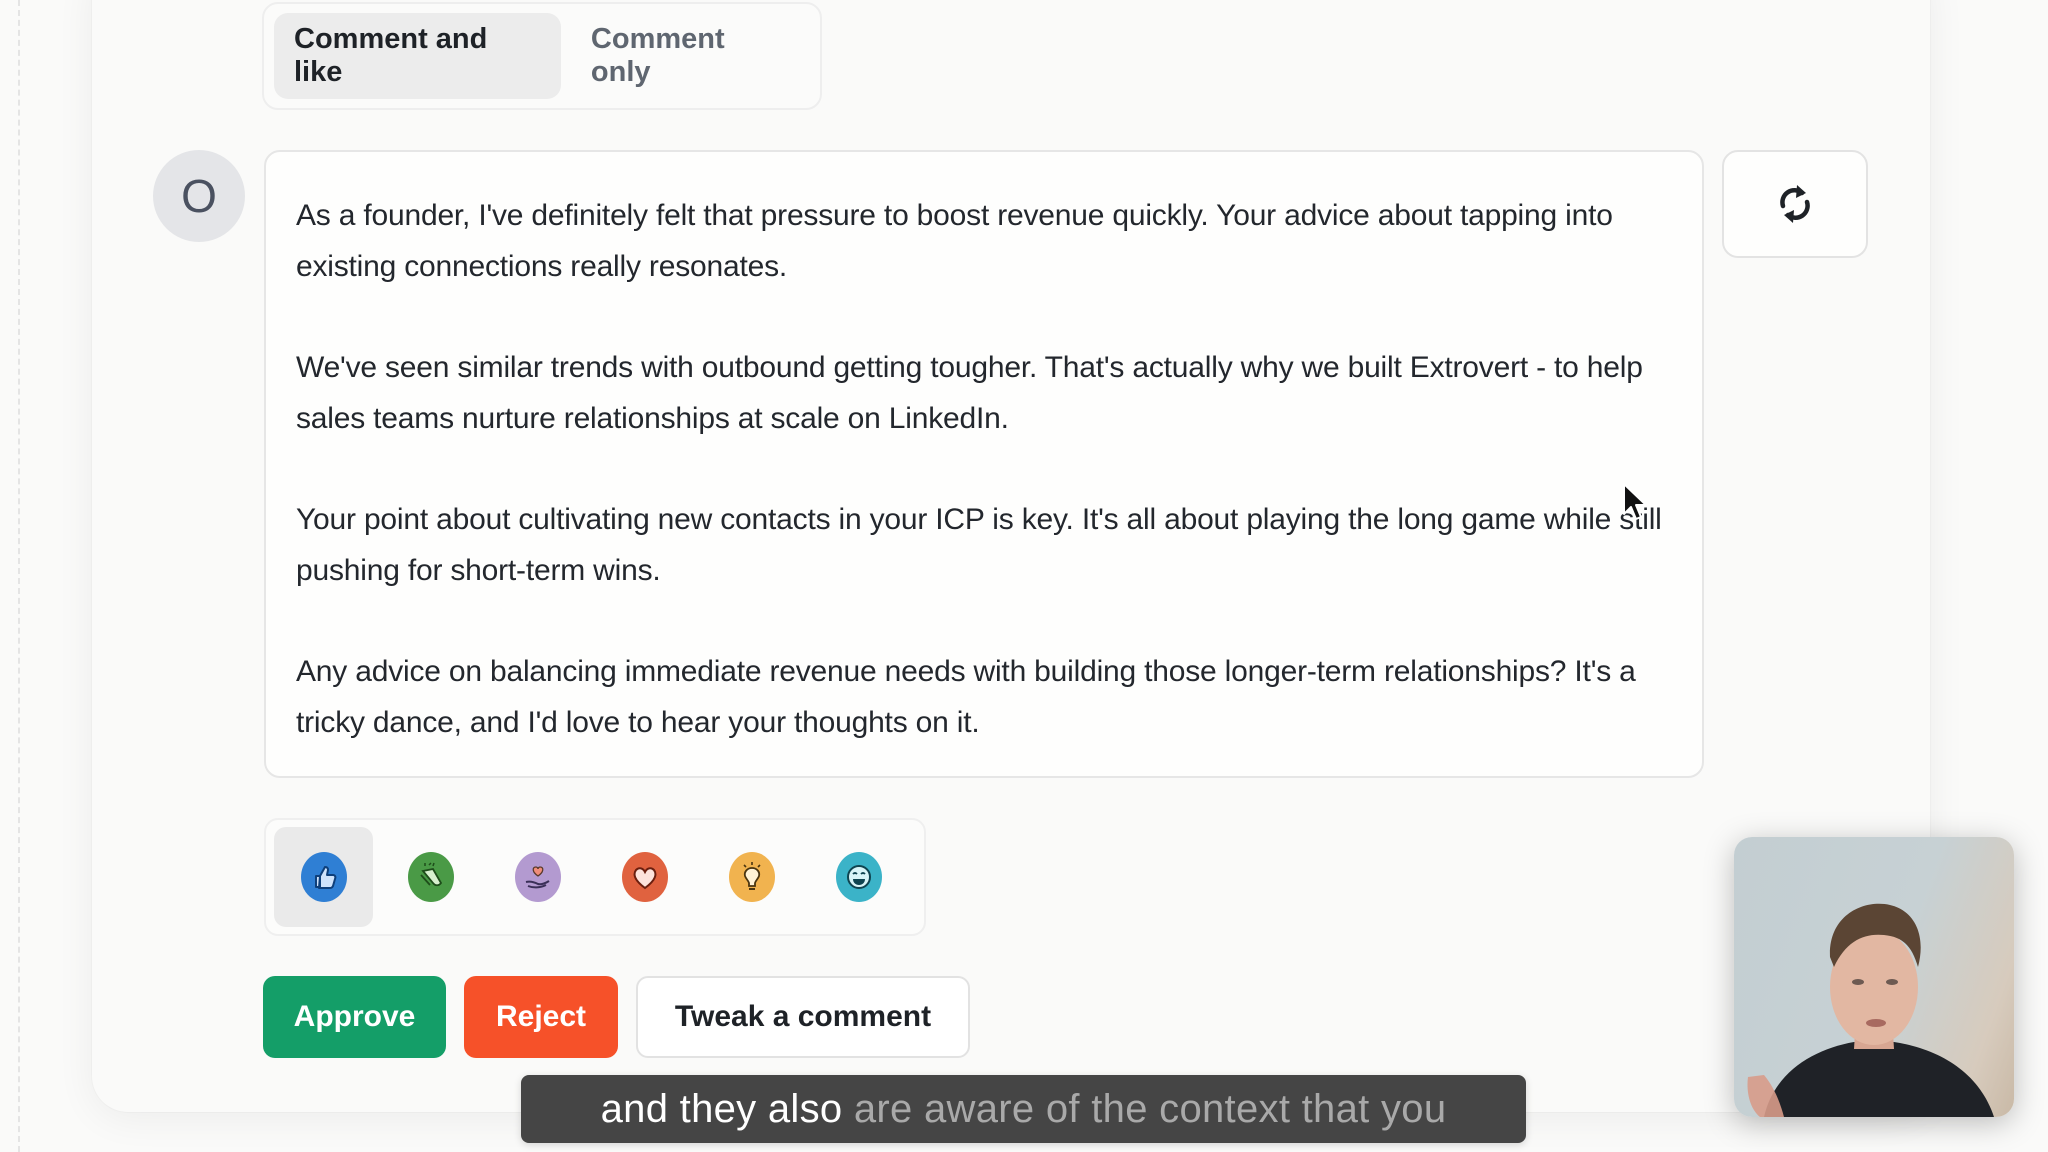 The image size is (2048, 1152). I want to click on reaction-picker, so click(595, 877).